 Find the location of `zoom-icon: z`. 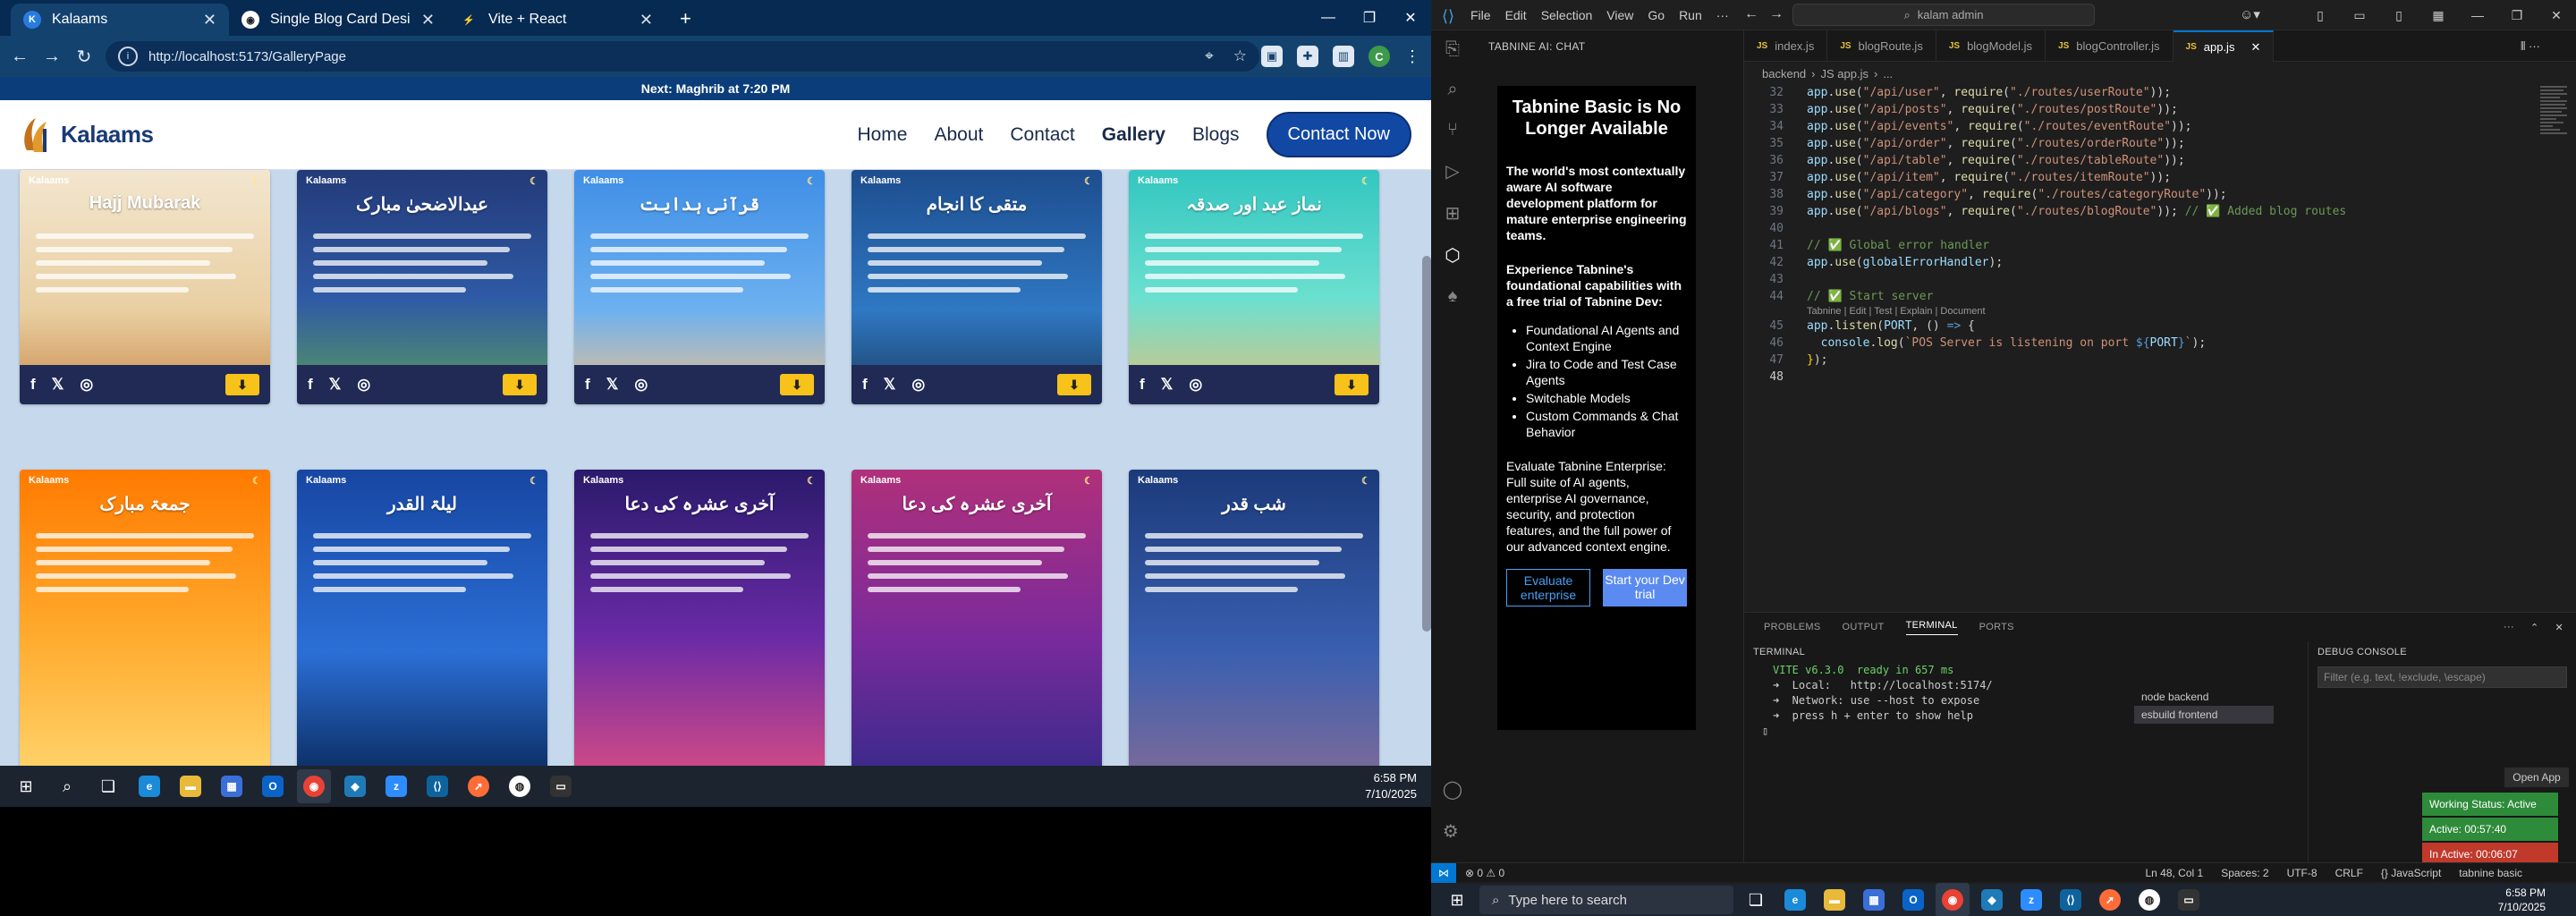

zoom-icon: z is located at coordinates (396, 786).